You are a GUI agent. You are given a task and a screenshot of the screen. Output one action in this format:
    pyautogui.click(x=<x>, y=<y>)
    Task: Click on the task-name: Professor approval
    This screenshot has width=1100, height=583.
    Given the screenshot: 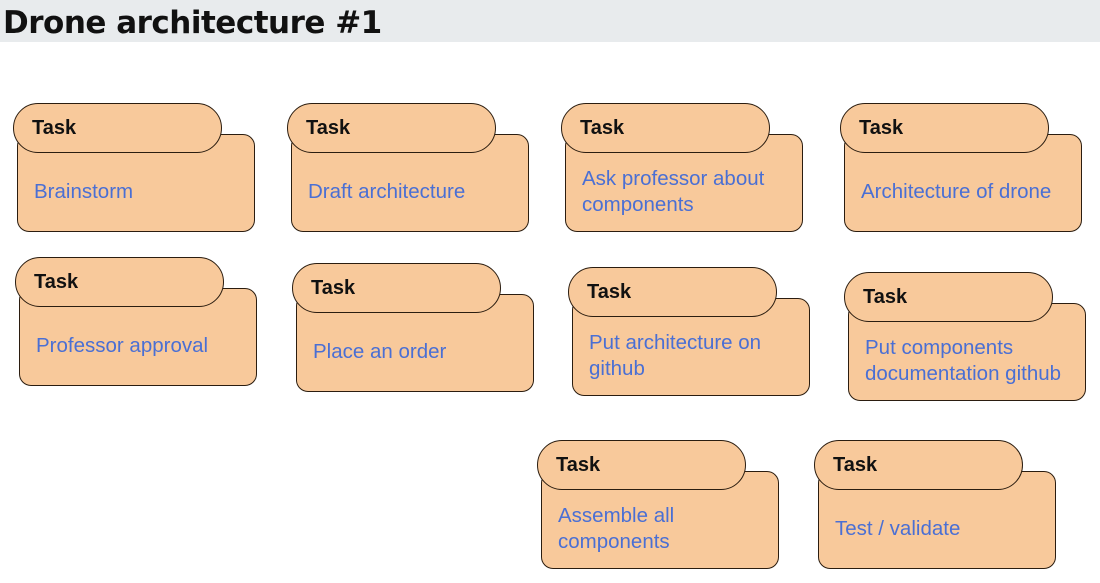 What is the action you would take?
    pyautogui.click(x=122, y=345)
    